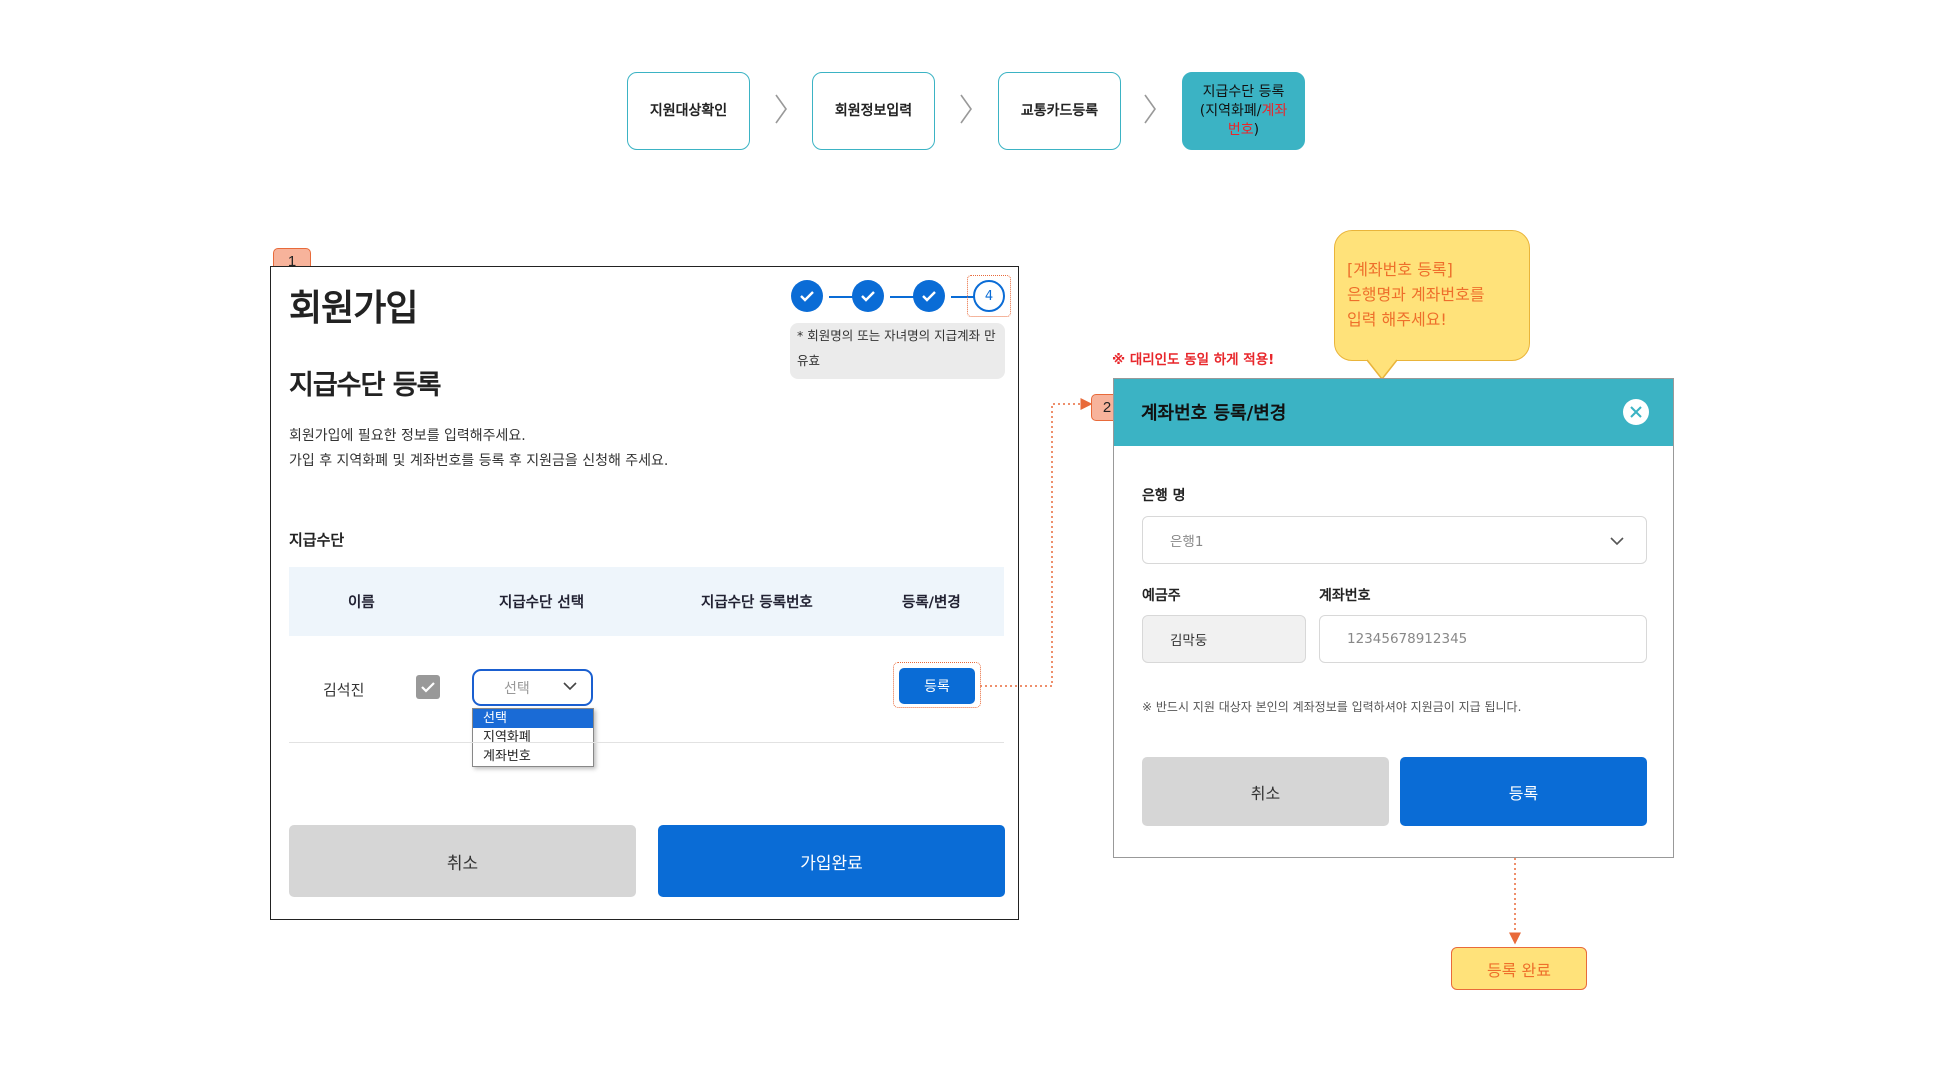 The width and height of the screenshot is (1934, 1088). I want to click on close-button, so click(1636, 412).